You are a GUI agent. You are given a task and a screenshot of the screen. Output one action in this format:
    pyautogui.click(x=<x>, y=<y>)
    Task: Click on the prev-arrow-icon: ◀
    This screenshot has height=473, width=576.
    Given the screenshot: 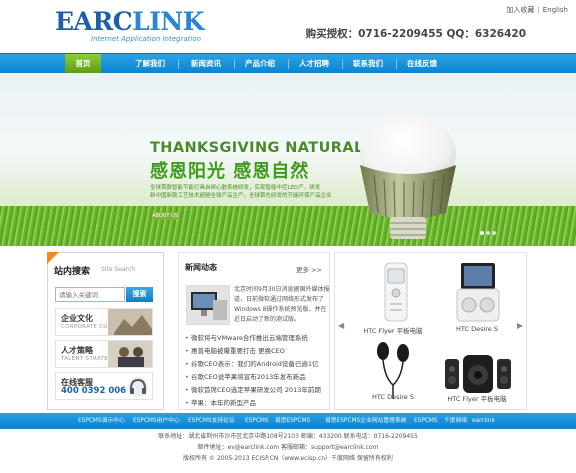 What is the action you would take?
    pyautogui.click(x=341, y=325)
    